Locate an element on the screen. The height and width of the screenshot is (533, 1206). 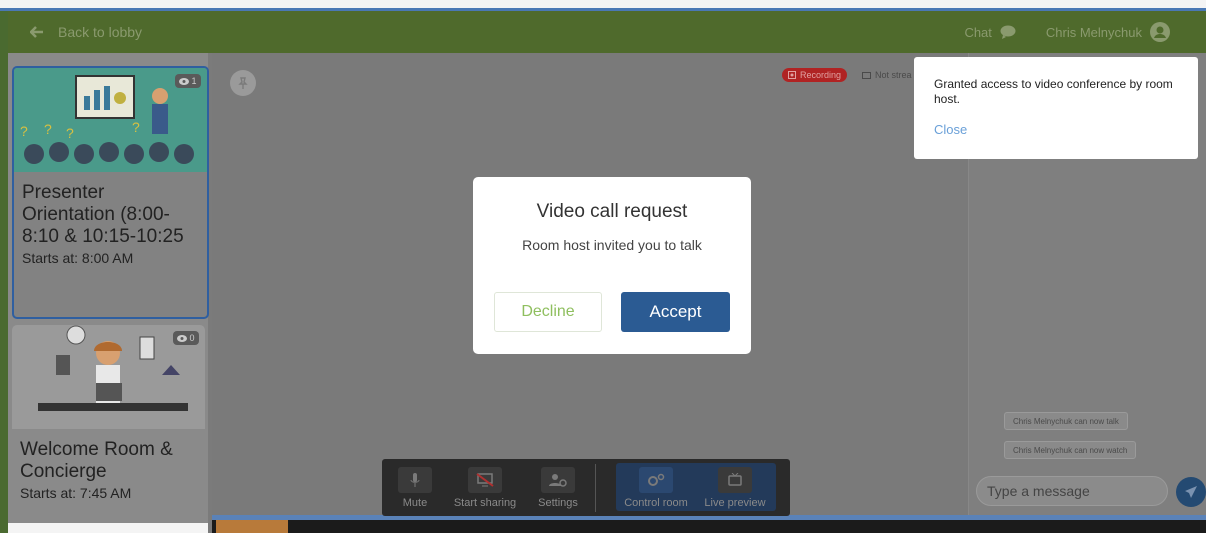
mute-label: Mute is located at coordinates (415, 502).